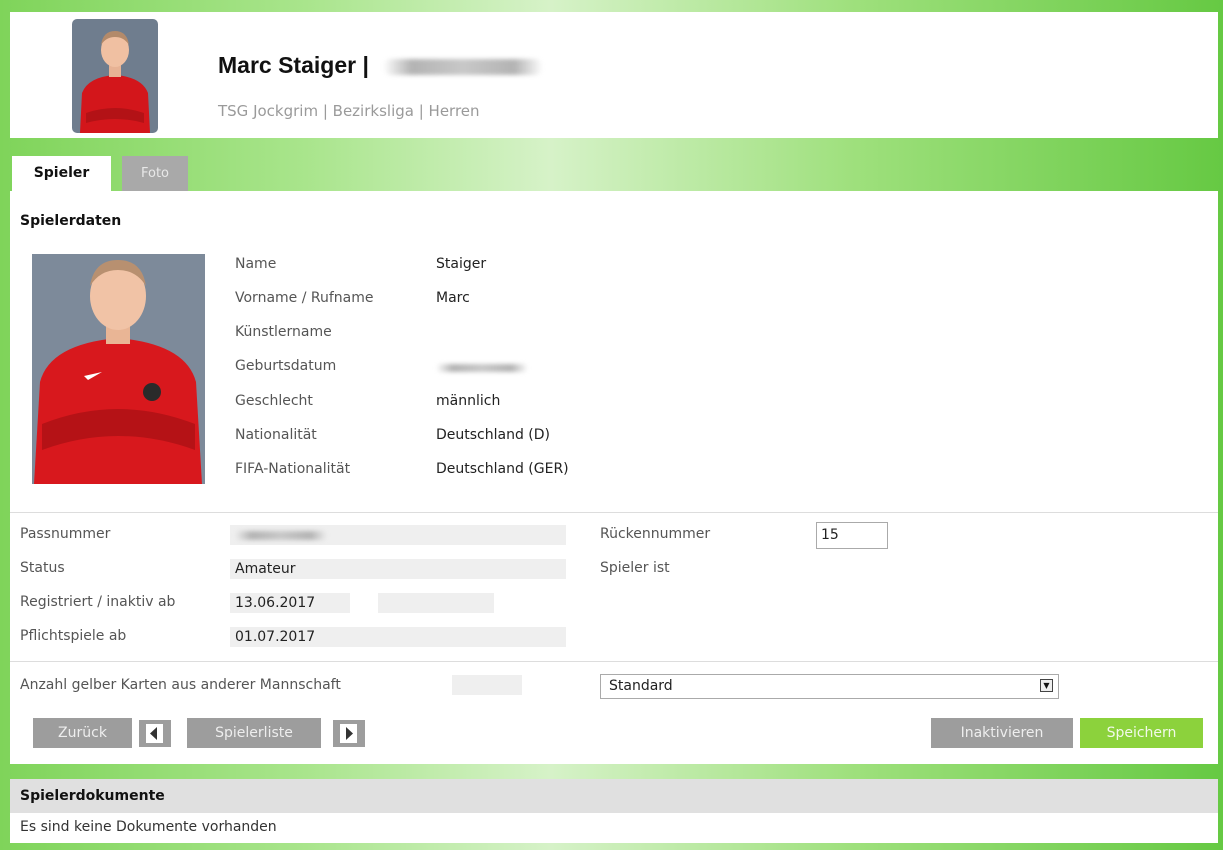  Describe the element at coordinates (256, 264) in the screenshot. I see `field-label-name: Name` at that location.